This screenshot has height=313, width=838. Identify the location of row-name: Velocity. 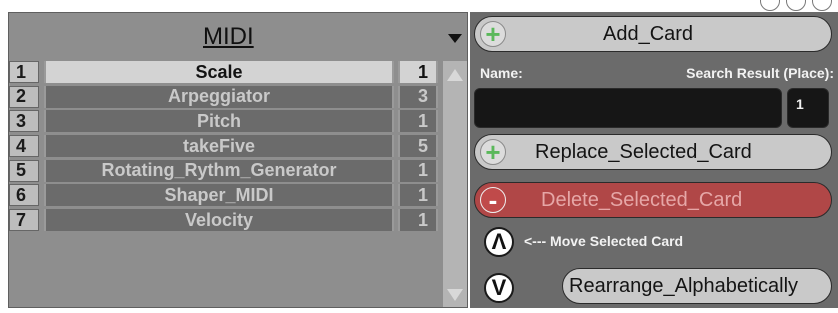
(219, 220).